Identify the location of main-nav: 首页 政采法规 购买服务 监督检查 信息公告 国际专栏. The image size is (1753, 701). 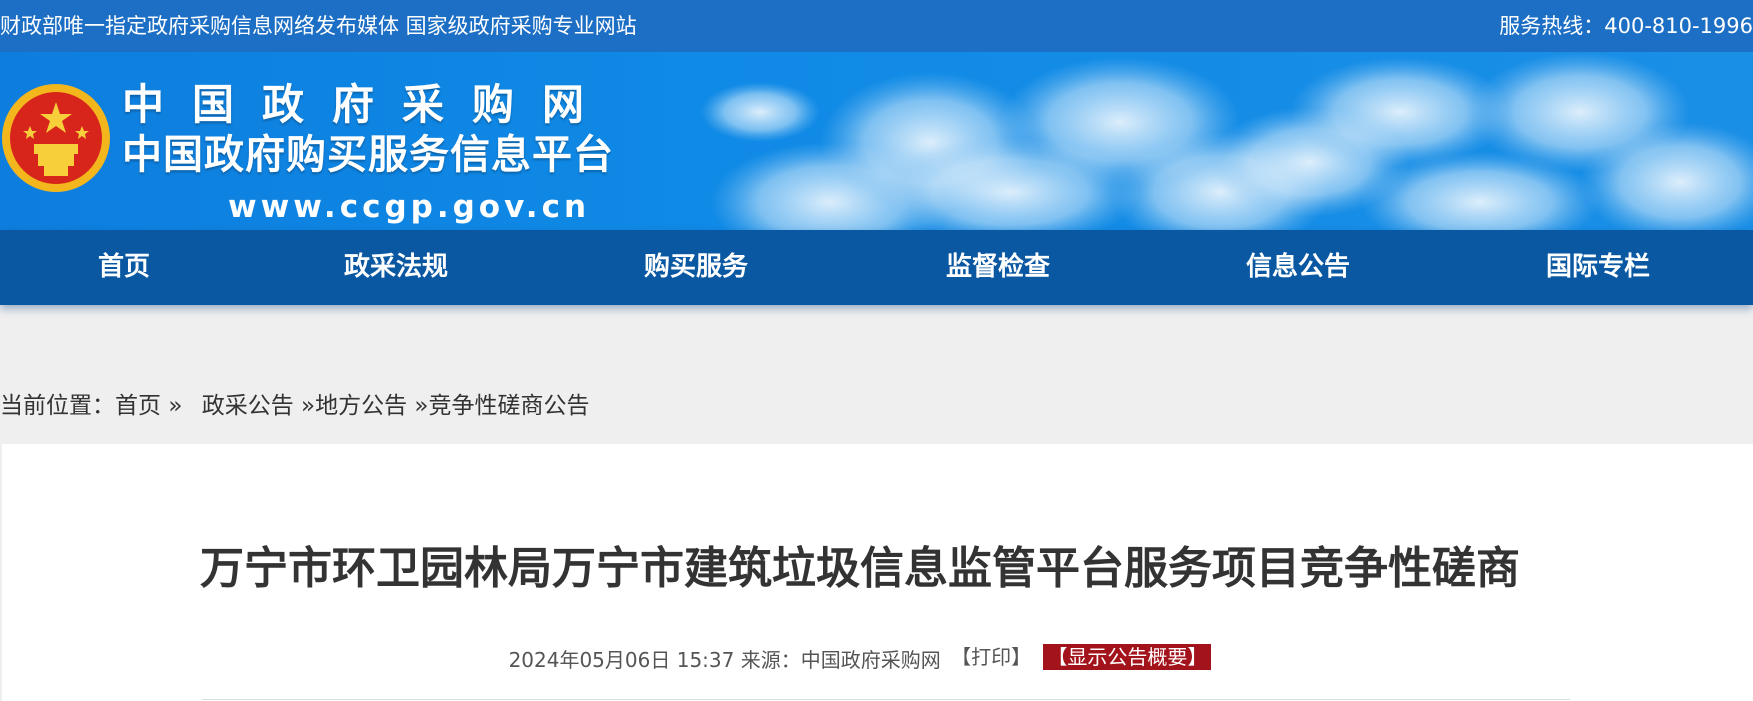
(876, 267).